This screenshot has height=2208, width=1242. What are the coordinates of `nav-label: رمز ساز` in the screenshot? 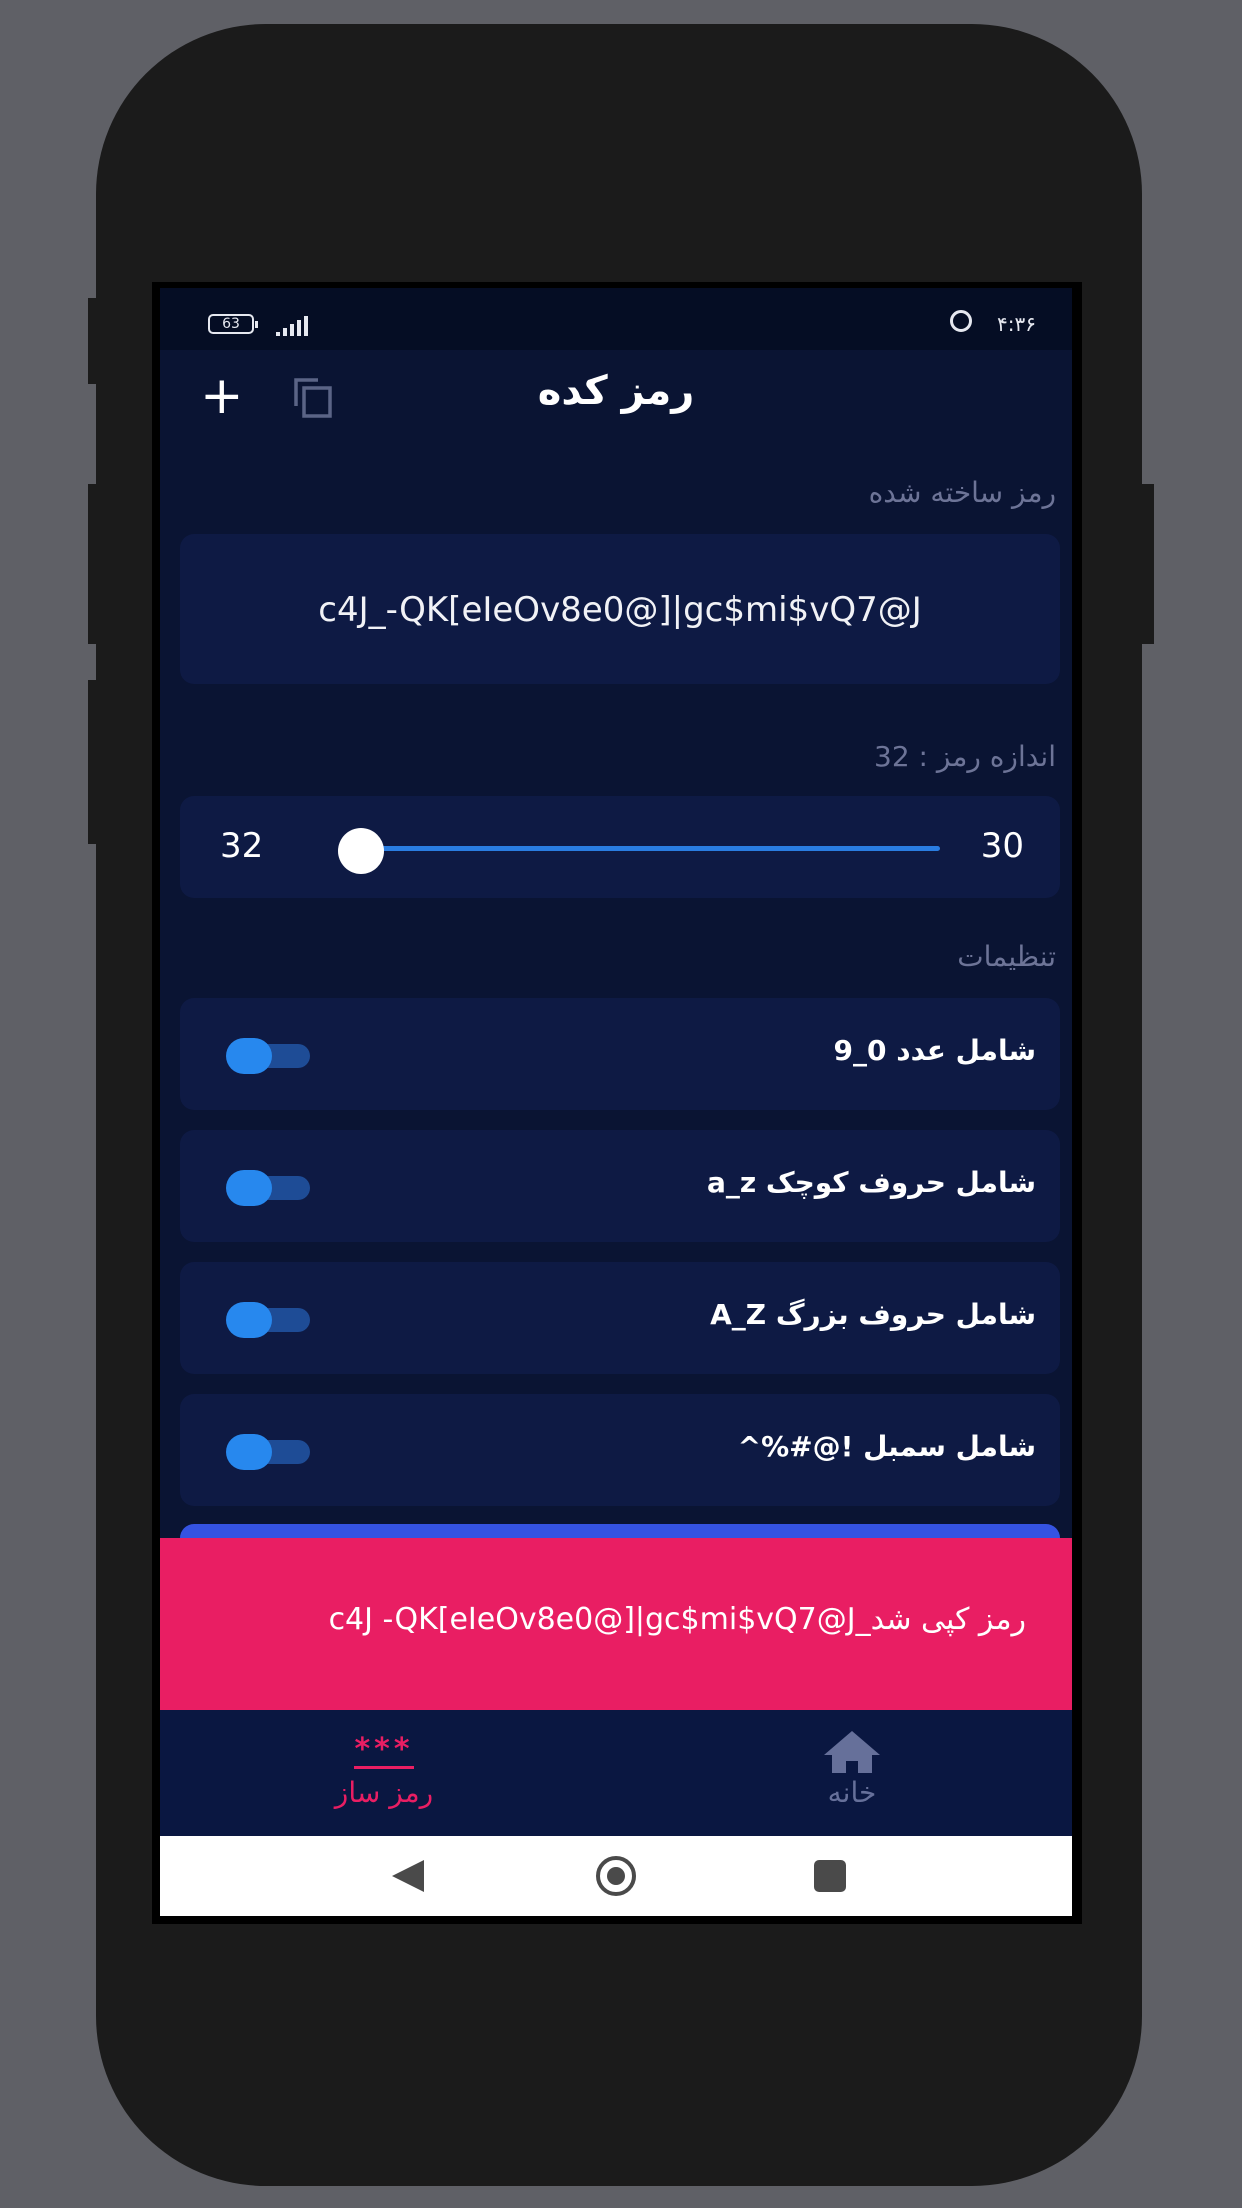 It's located at (384, 1792).